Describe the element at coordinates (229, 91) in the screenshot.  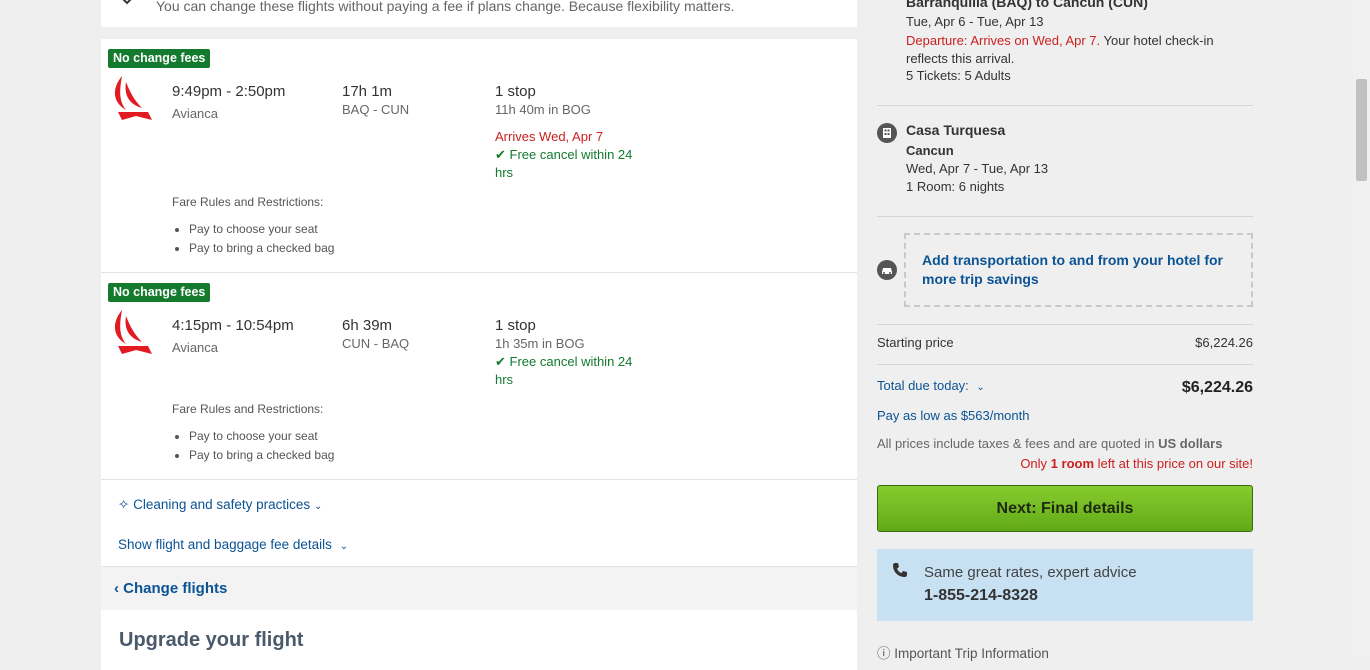
I see `flight-times: 9:49pm - 2:50pm` at that location.